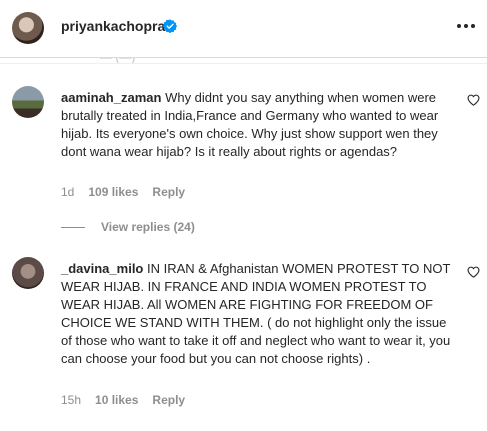 This screenshot has width=487, height=431. Describe the element at coordinates (170, 26) in the screenshot. I see `verified-badge-icon` at that location.